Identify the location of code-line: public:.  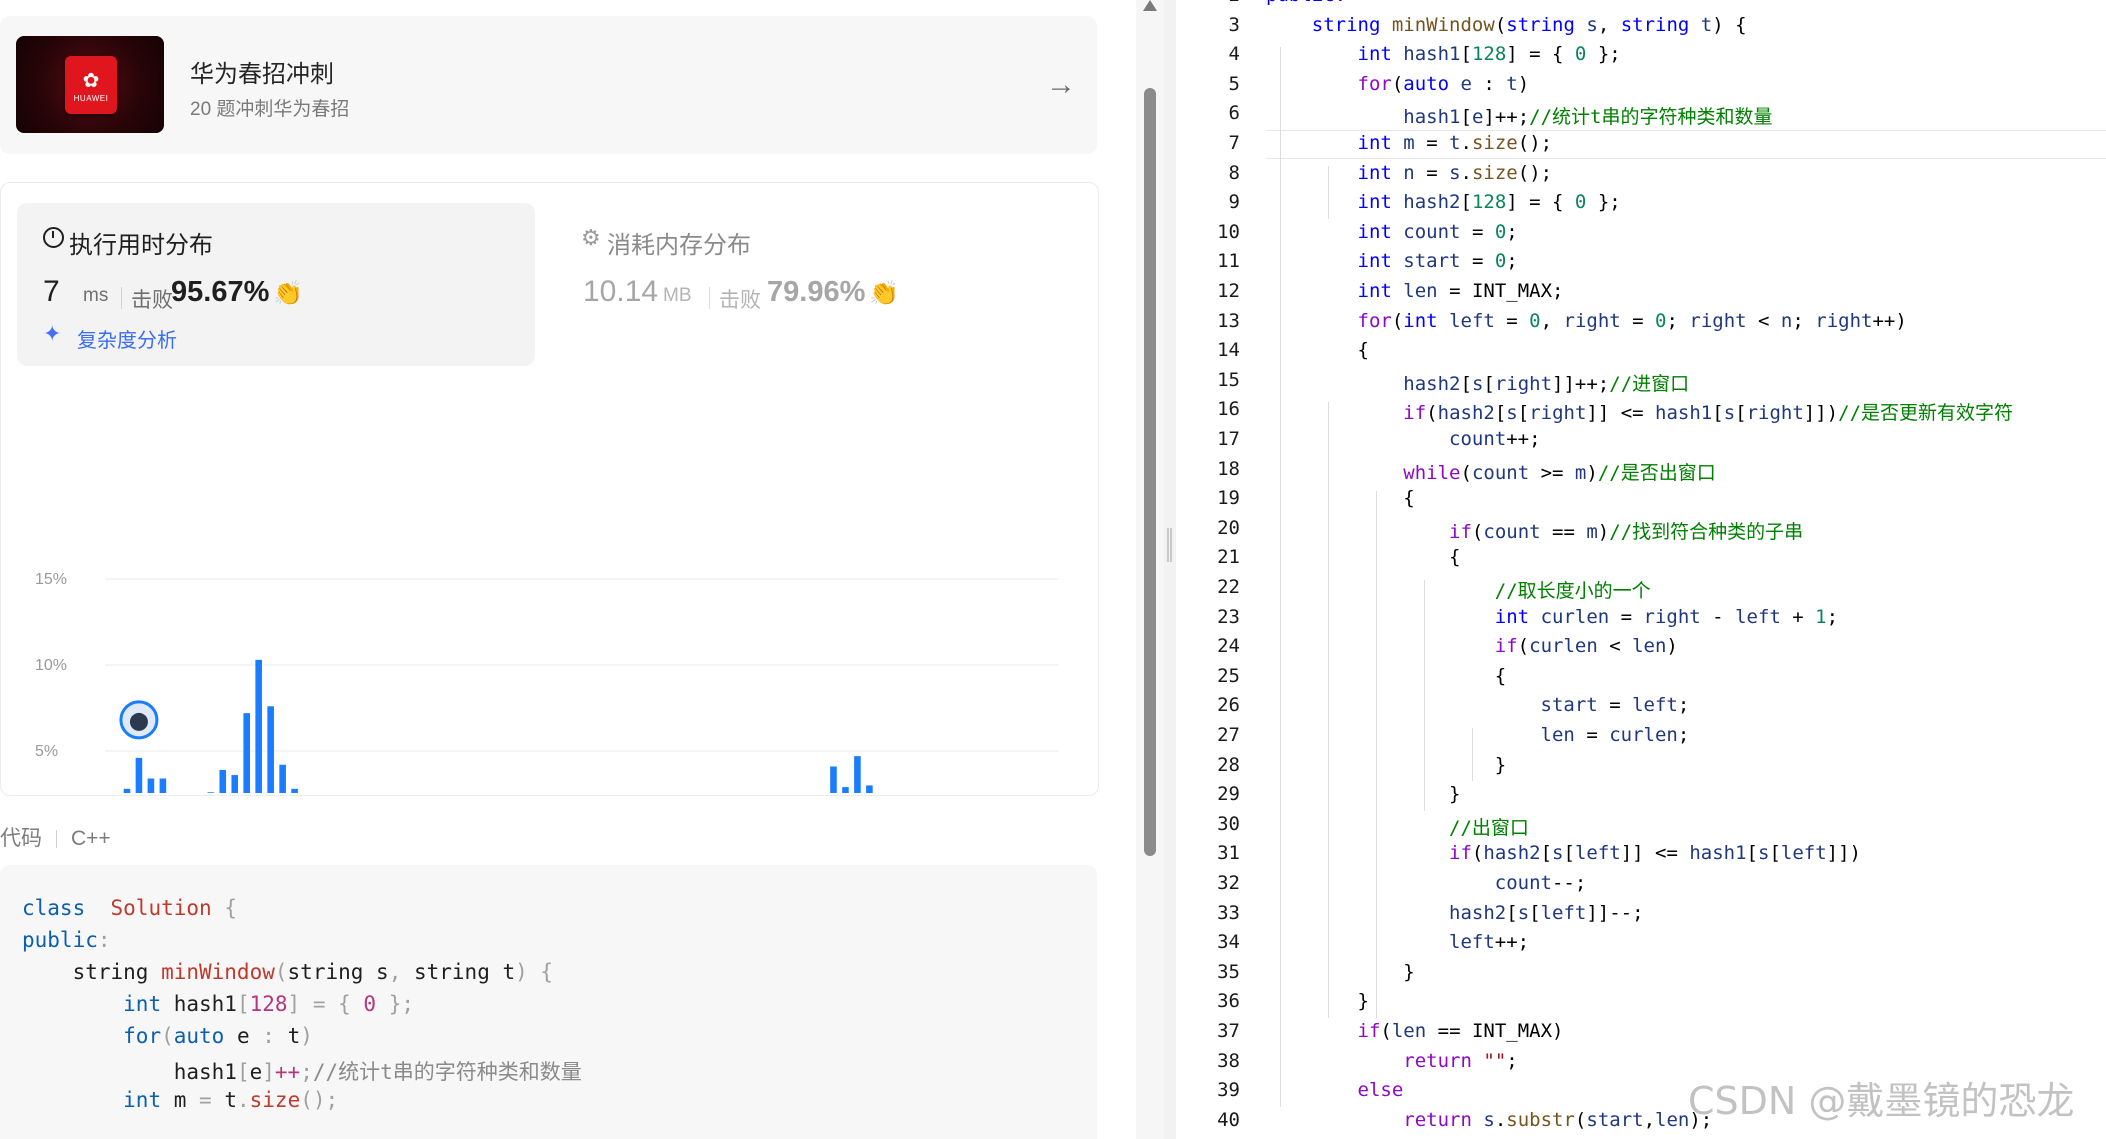
(66, 940).